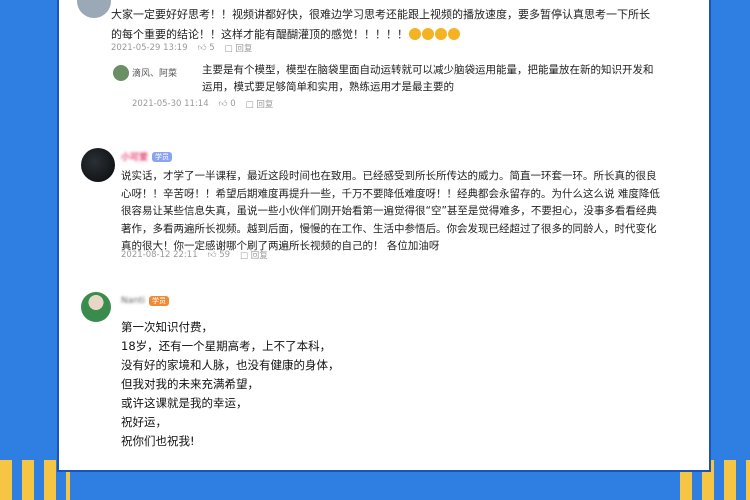  What do you see at coordinates (154, 72) in the screenshot?
I see `reply-username: 滴风、阿菜` at bounding box center [154, 72].